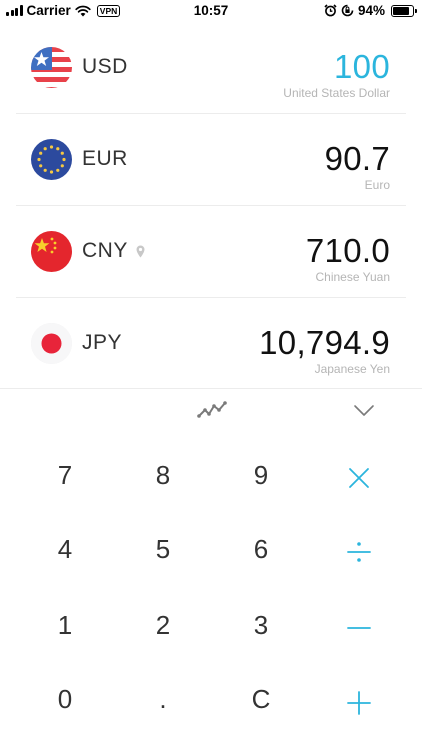 This screenshot has height=750, width=422. Describe the element at coordinates (357, 159) in the screenshot. I see `currency-amount: 90.7` at that location.